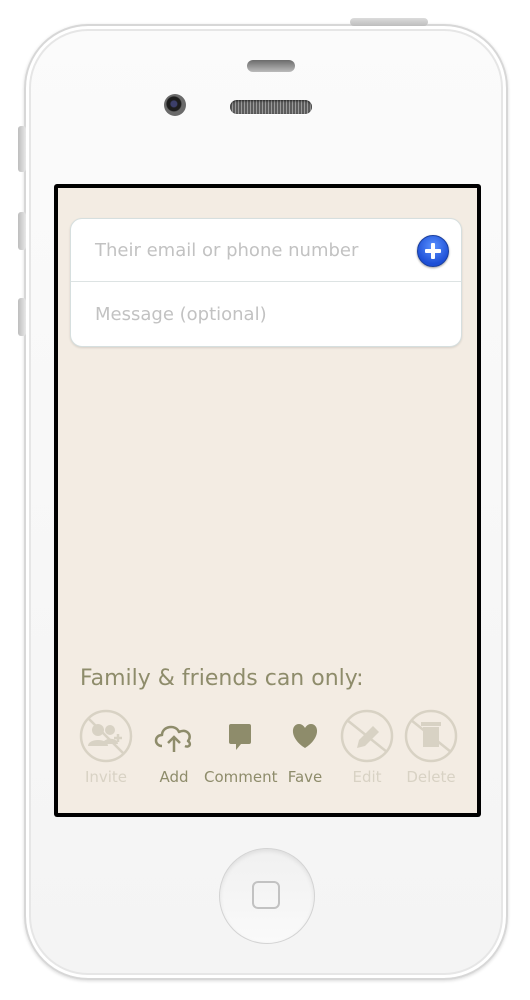  I want to click on permission-comment: Comment, so click(241, 753).